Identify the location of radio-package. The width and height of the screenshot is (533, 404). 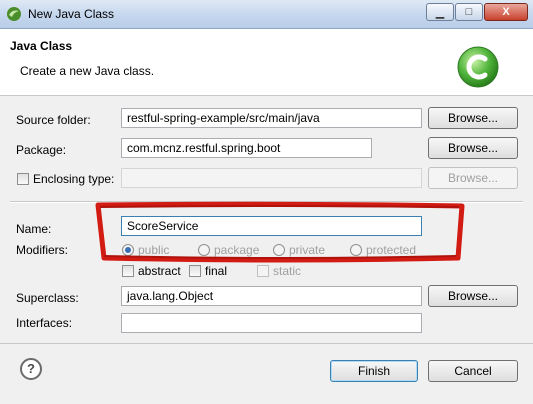
(204, 250).